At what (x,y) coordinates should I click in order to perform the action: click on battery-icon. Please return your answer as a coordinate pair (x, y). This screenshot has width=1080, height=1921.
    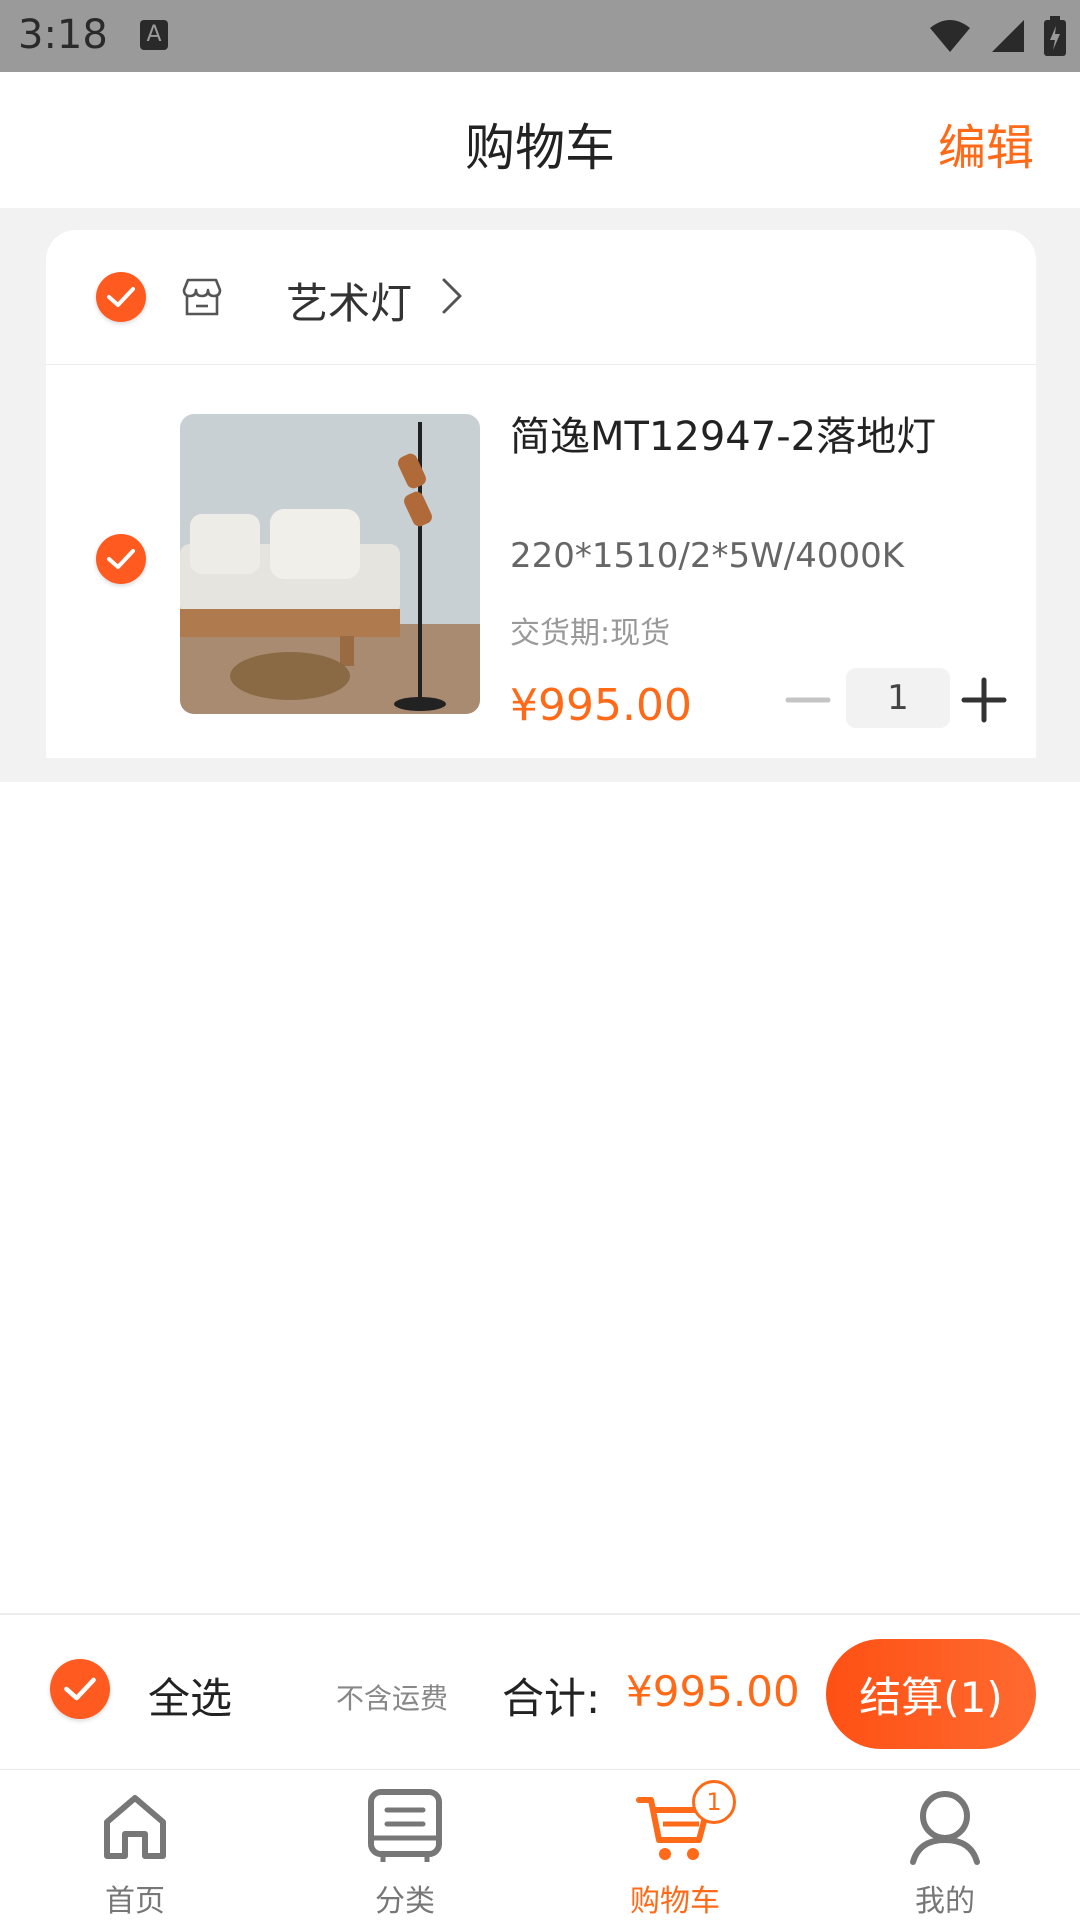
    Looking at the image, I should click on (1055, 36).